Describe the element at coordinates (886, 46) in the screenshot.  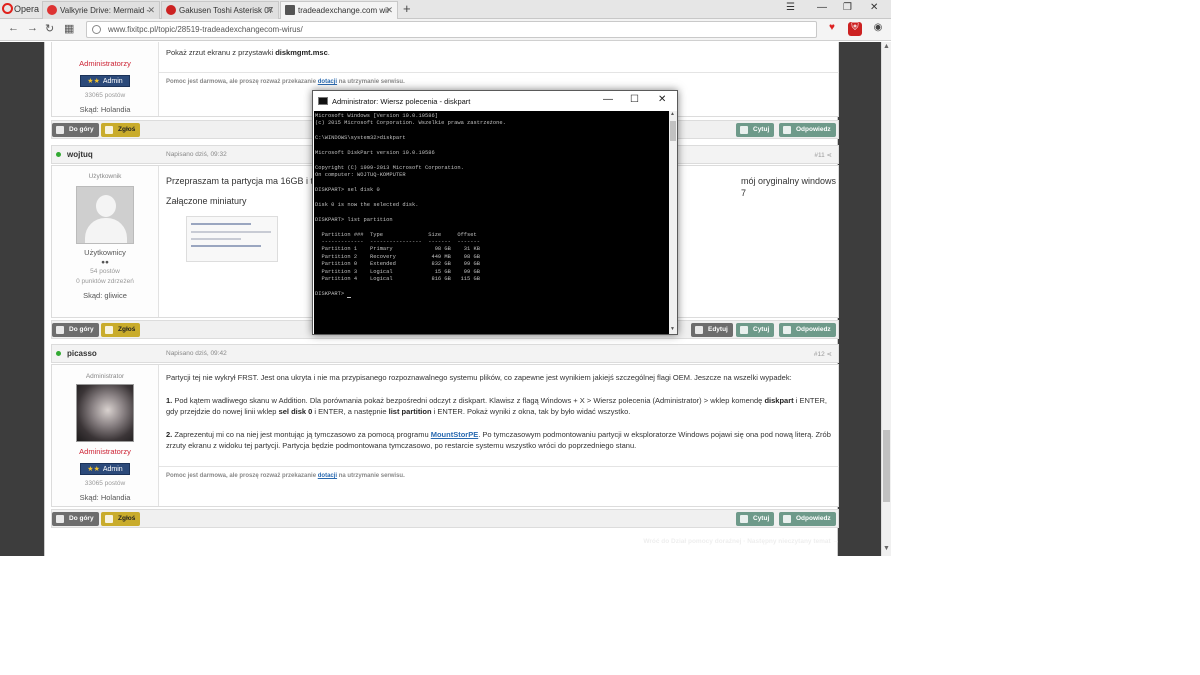
I see `scroll-up-icon: ▲` at that location.